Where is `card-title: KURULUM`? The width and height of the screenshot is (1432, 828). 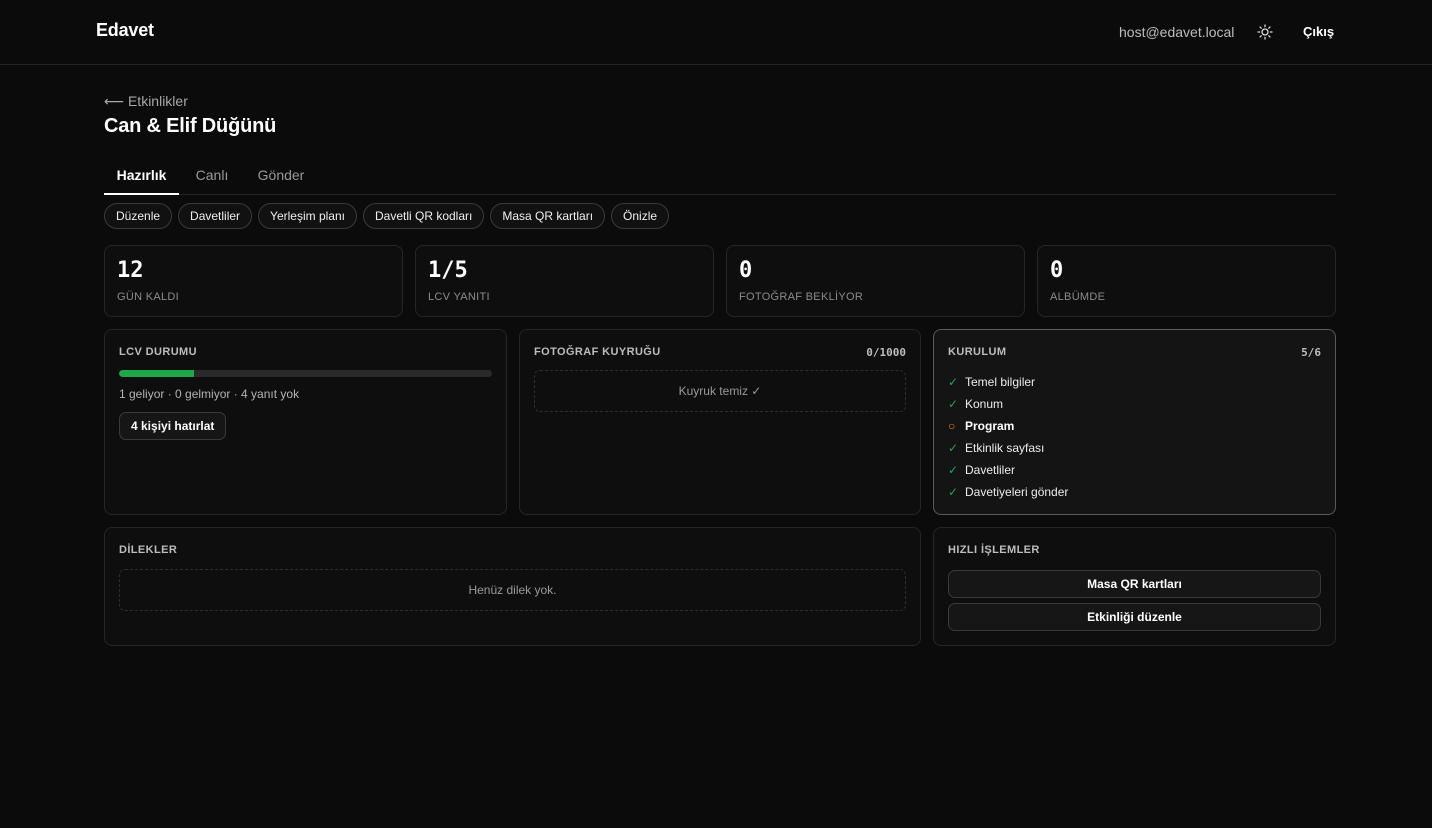
card-title: KURULUM is located at coordinates (977, 352).